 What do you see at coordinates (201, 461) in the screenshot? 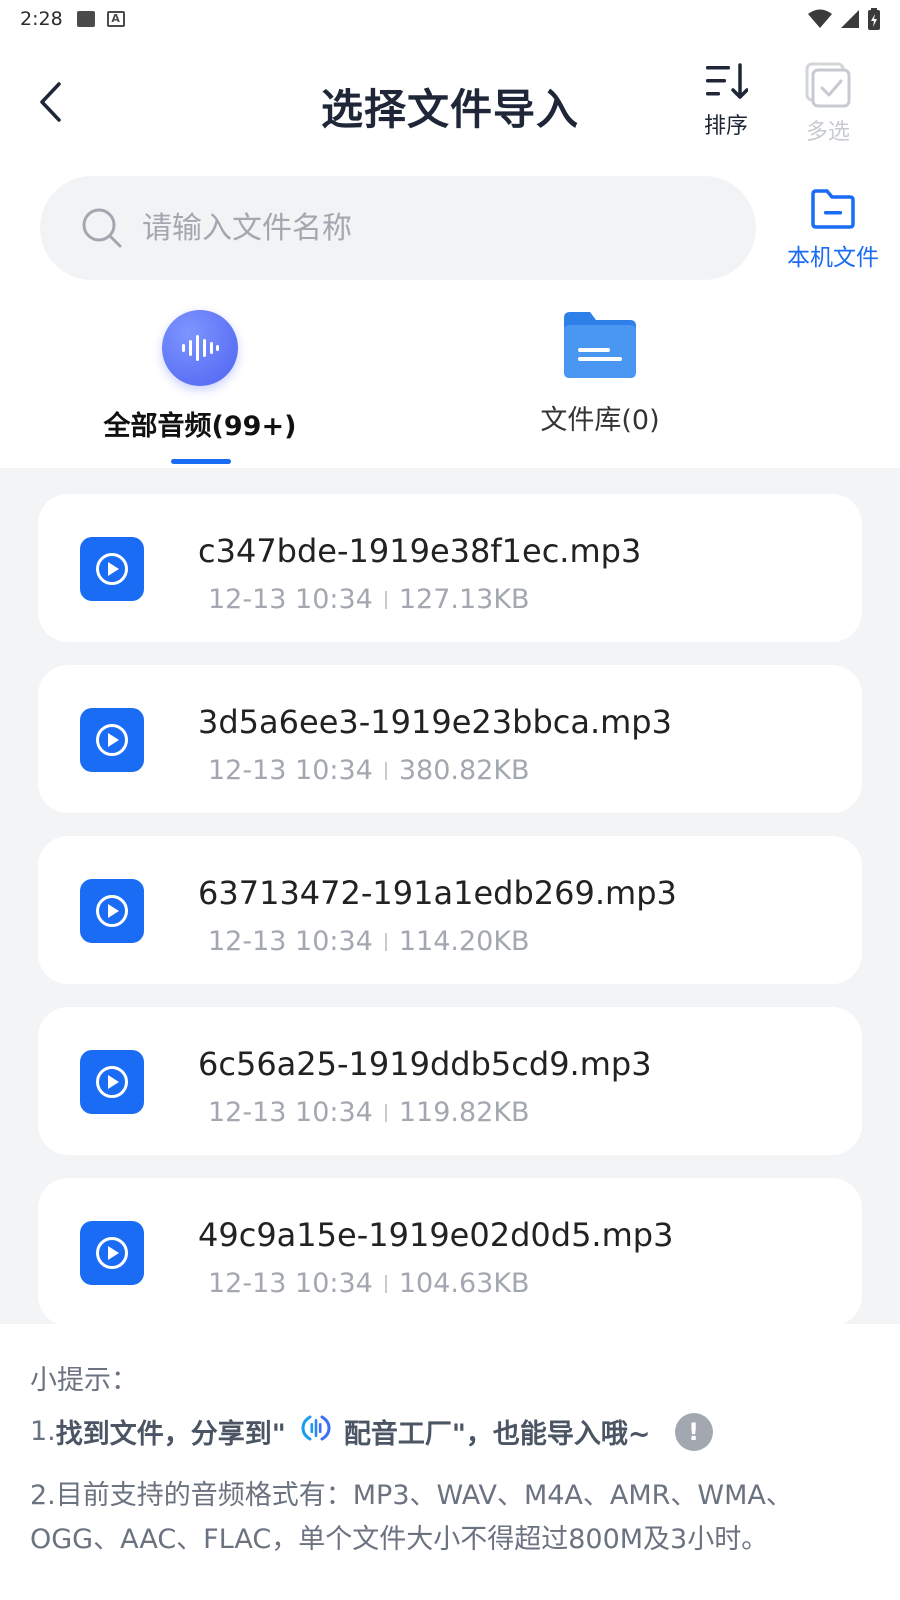
I see `active-tab-indicator` at bounding box center [201, 461].